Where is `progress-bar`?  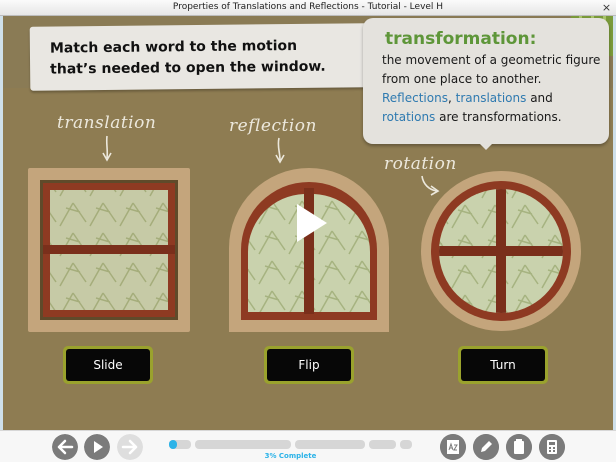 progress-bar is located at coordinates (290, 444).